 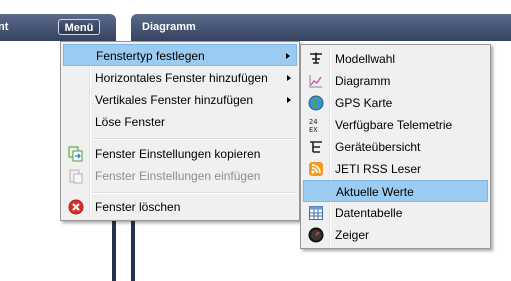 I want to click on rss-icon, so click(x=316, y=169).